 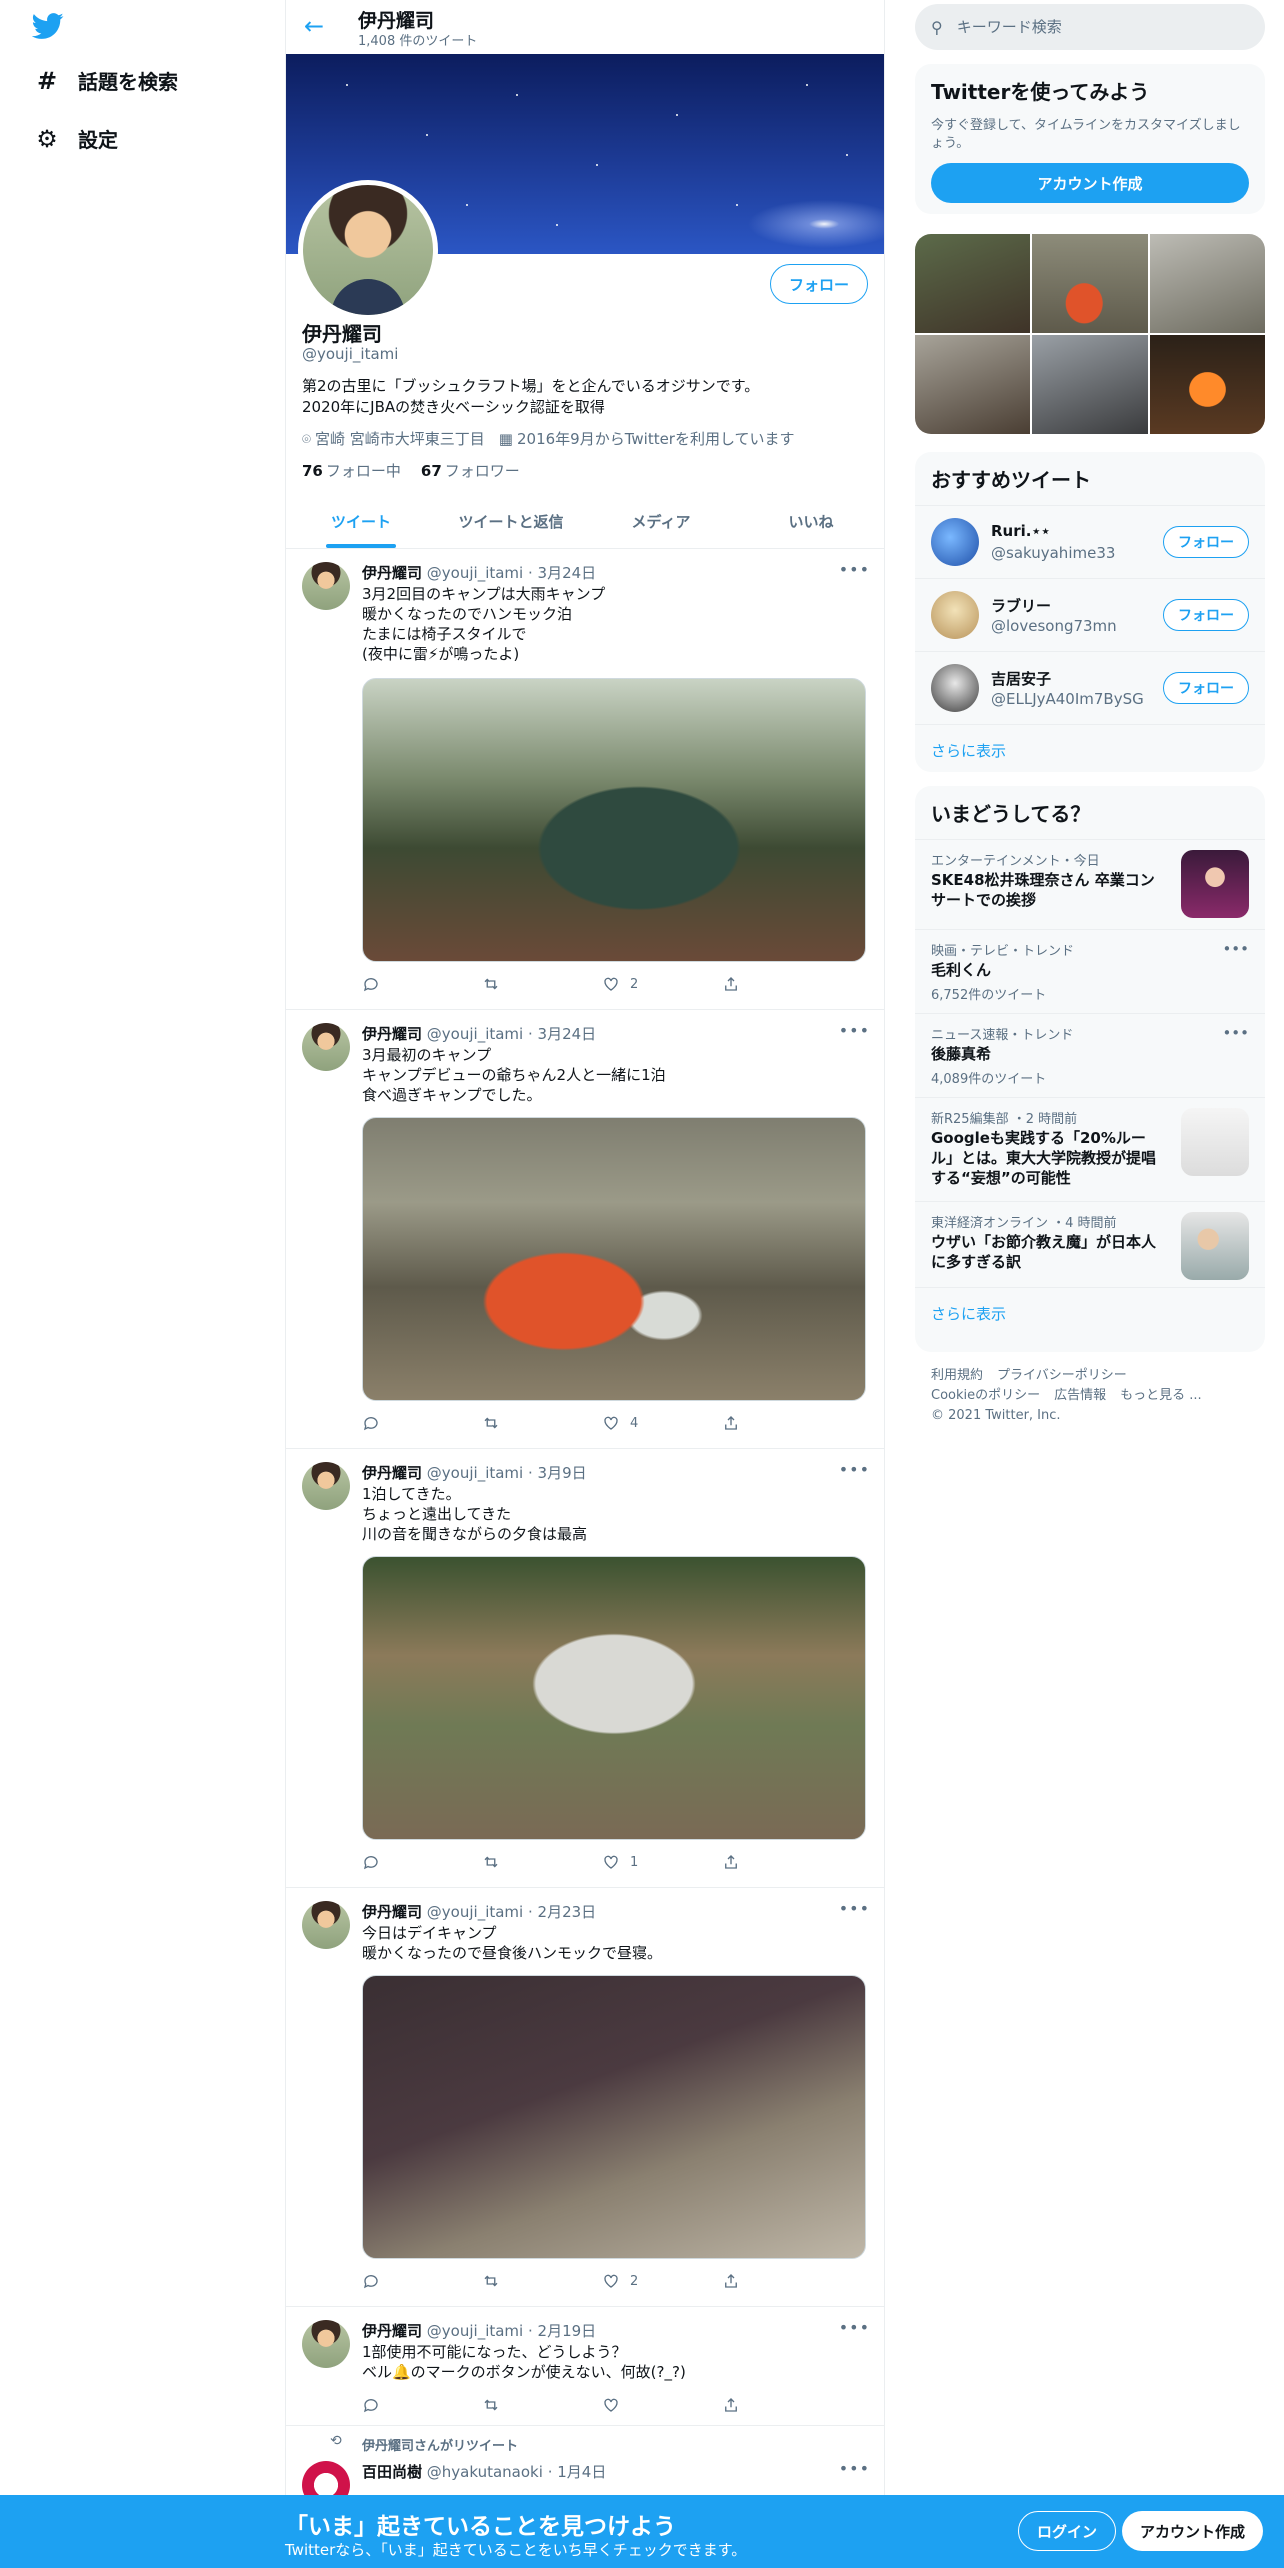 What do you see at coordinates (1193, 2531) in the screenshot?
I see `signup-button: アカウント作成` at bounding box center [1193, 2531].